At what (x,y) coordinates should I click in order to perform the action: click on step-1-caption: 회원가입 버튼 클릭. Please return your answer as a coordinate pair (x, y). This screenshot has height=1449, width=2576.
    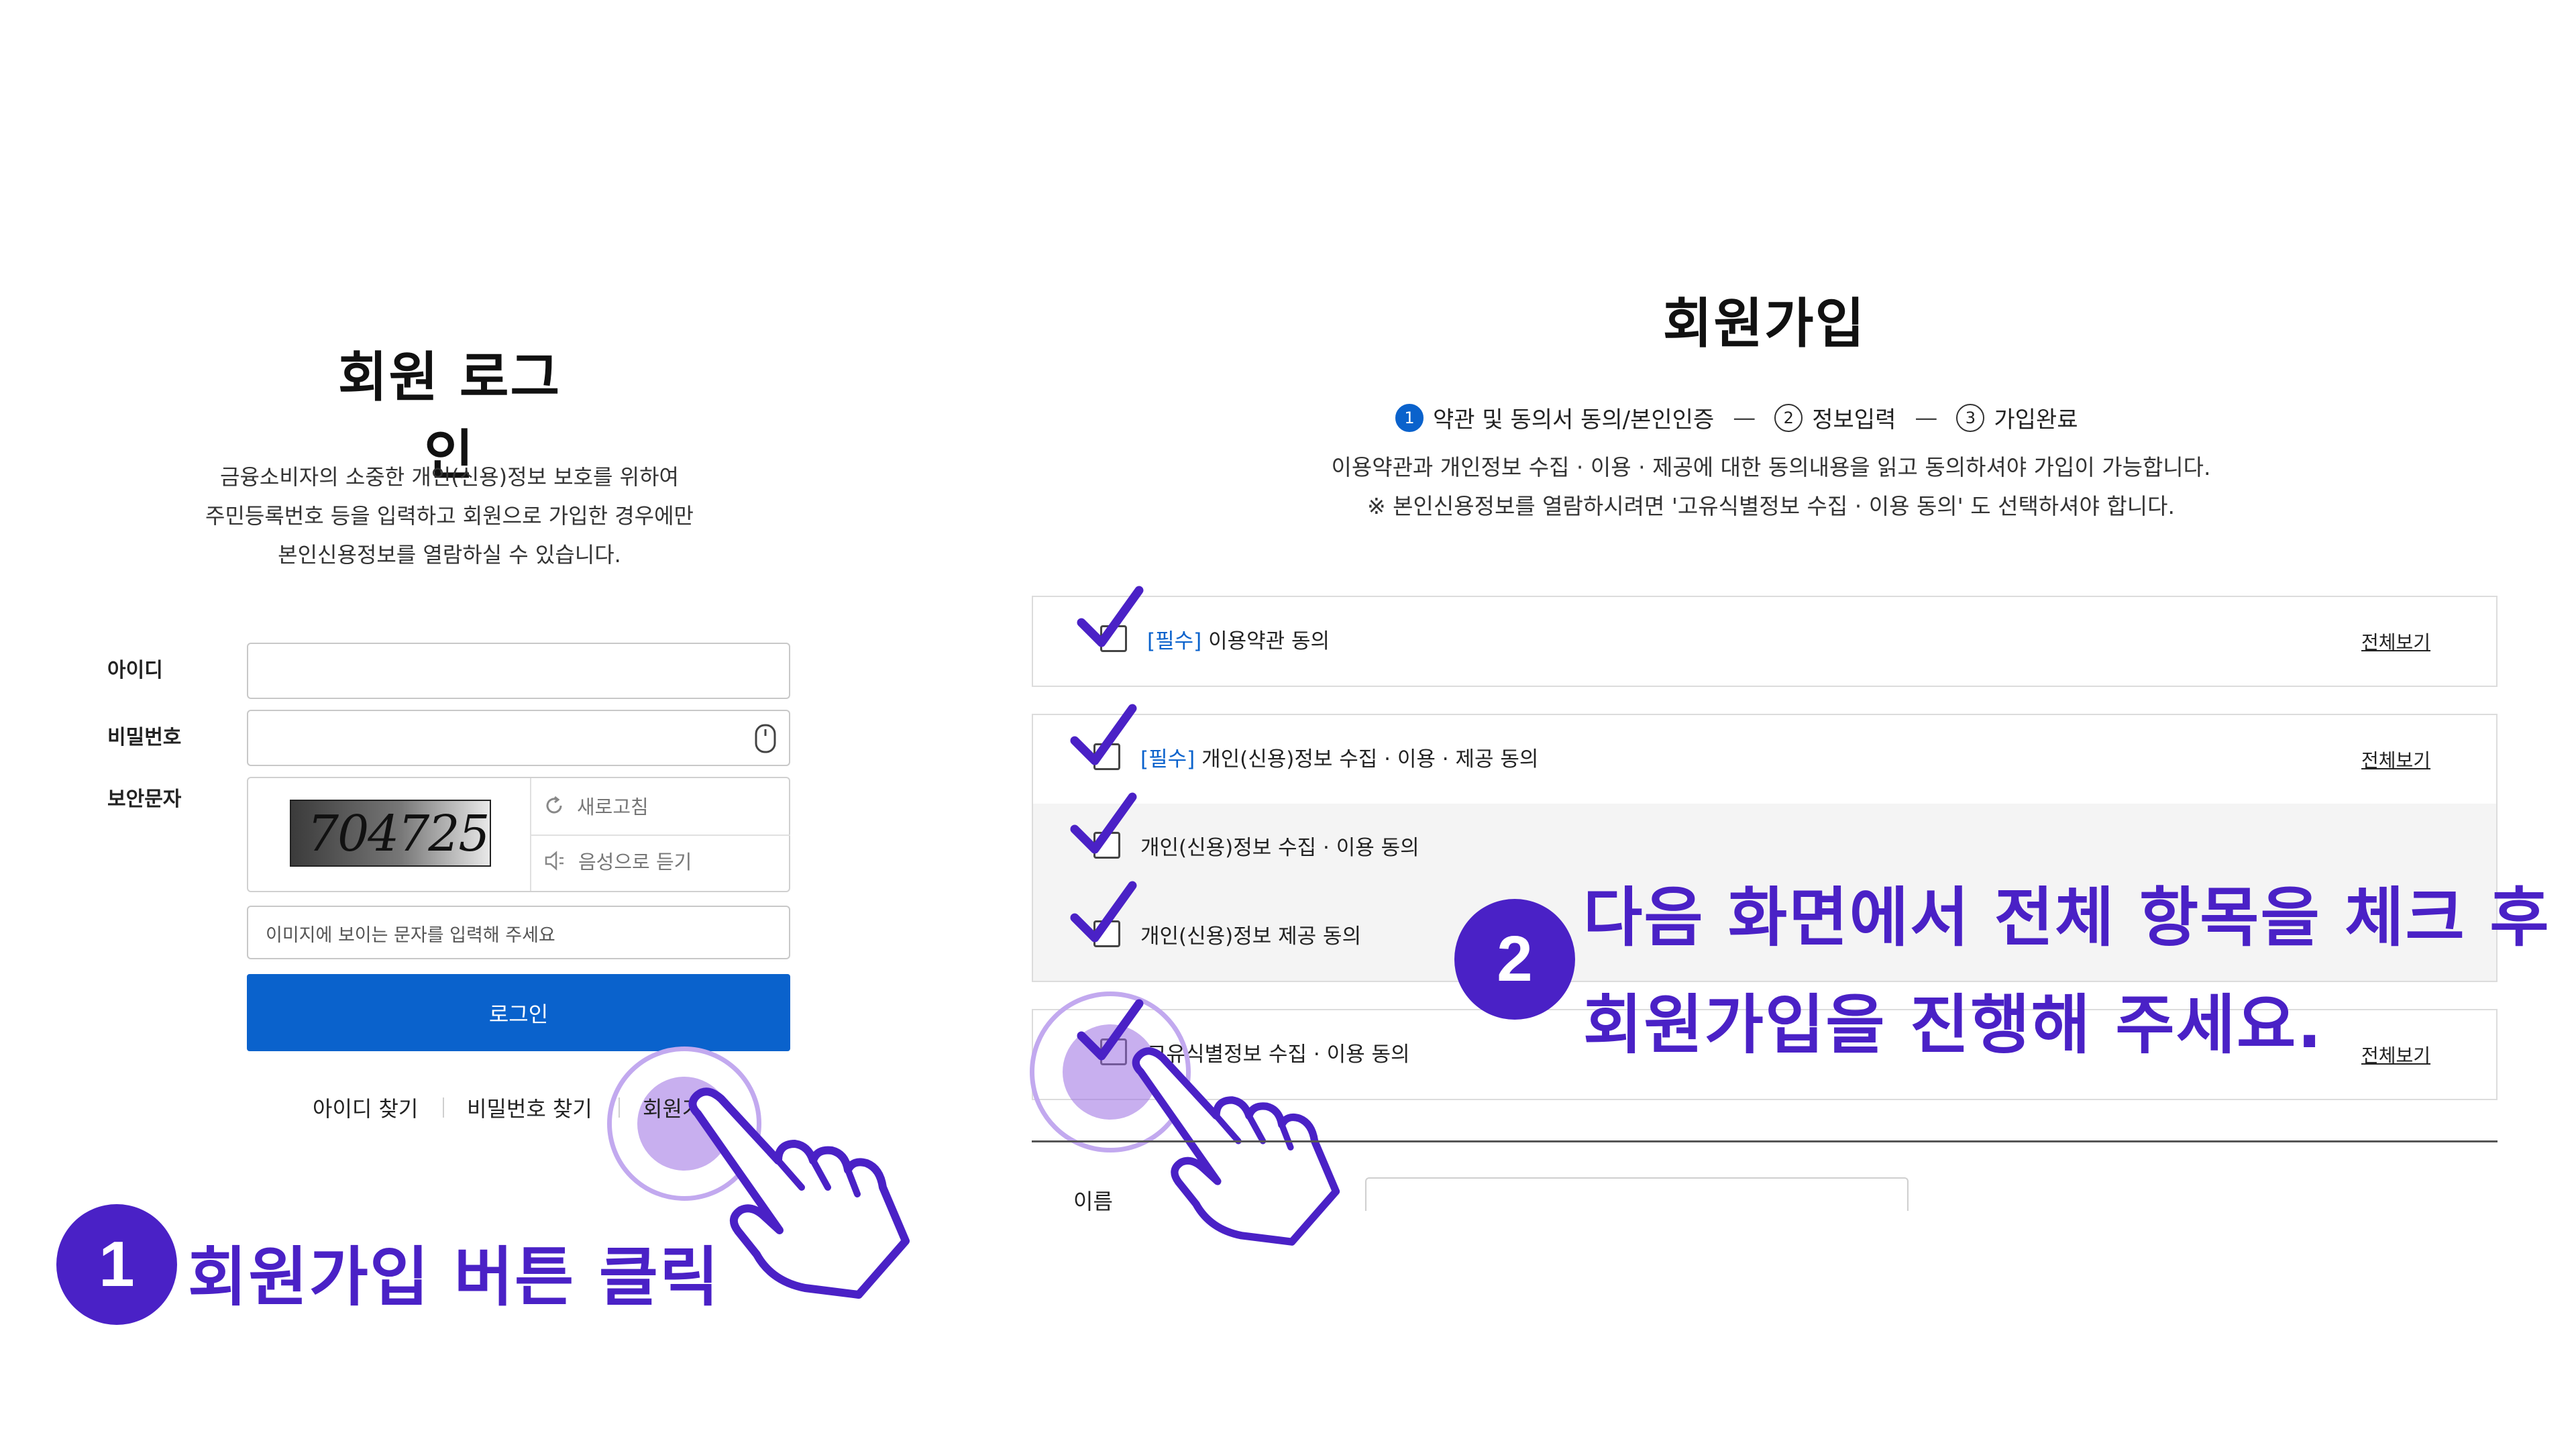
    Looking at the image, I should click on (454, 1277).